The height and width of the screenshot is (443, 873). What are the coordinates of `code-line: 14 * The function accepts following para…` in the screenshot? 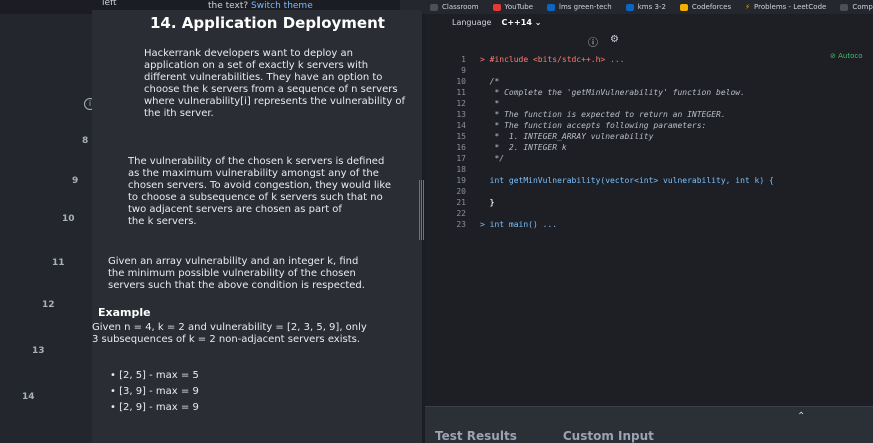 It's located at (612, 125).